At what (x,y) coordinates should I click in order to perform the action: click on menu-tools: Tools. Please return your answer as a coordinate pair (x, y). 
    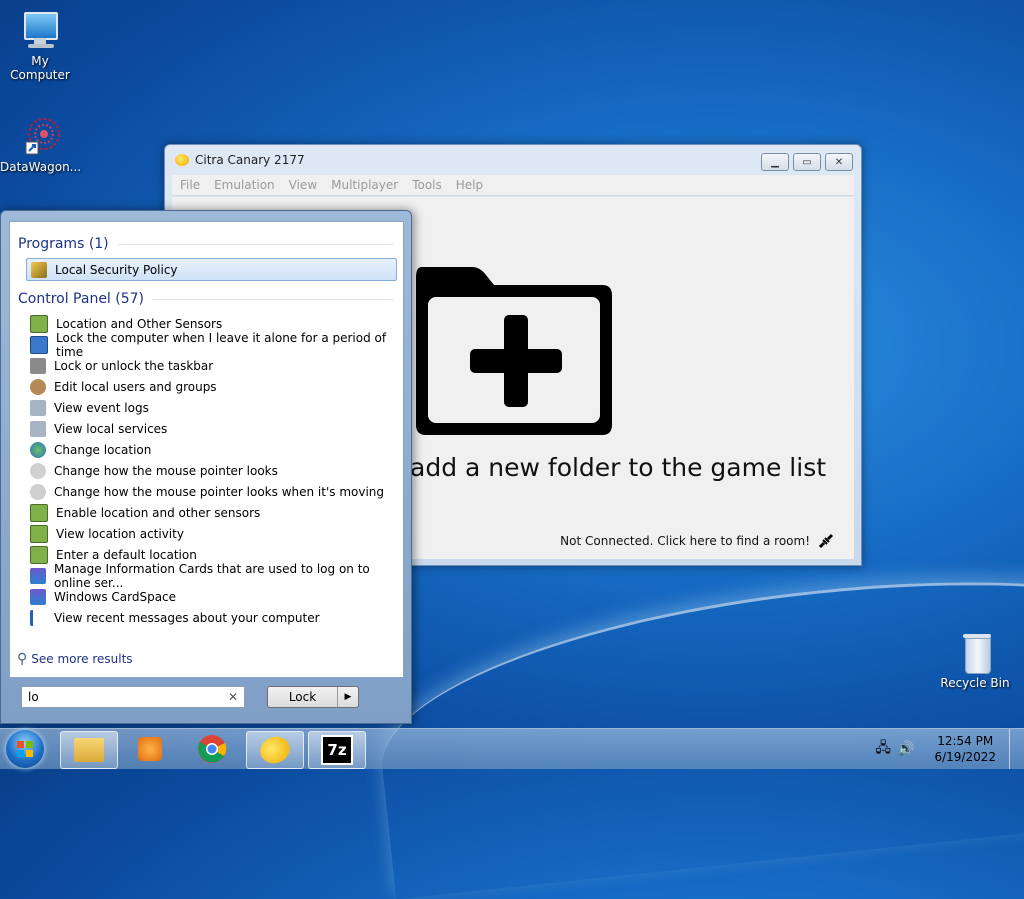
    Looking at the image, I should click on (427, 185).